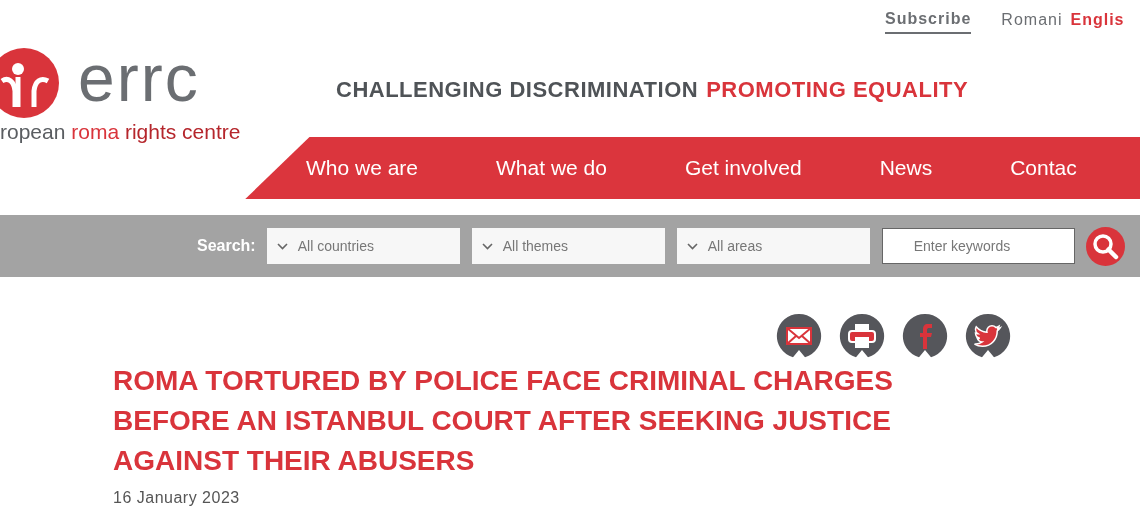  Describe the element at coordinates (862, 336) in the screenshot. I see `printer-icon` at that location.